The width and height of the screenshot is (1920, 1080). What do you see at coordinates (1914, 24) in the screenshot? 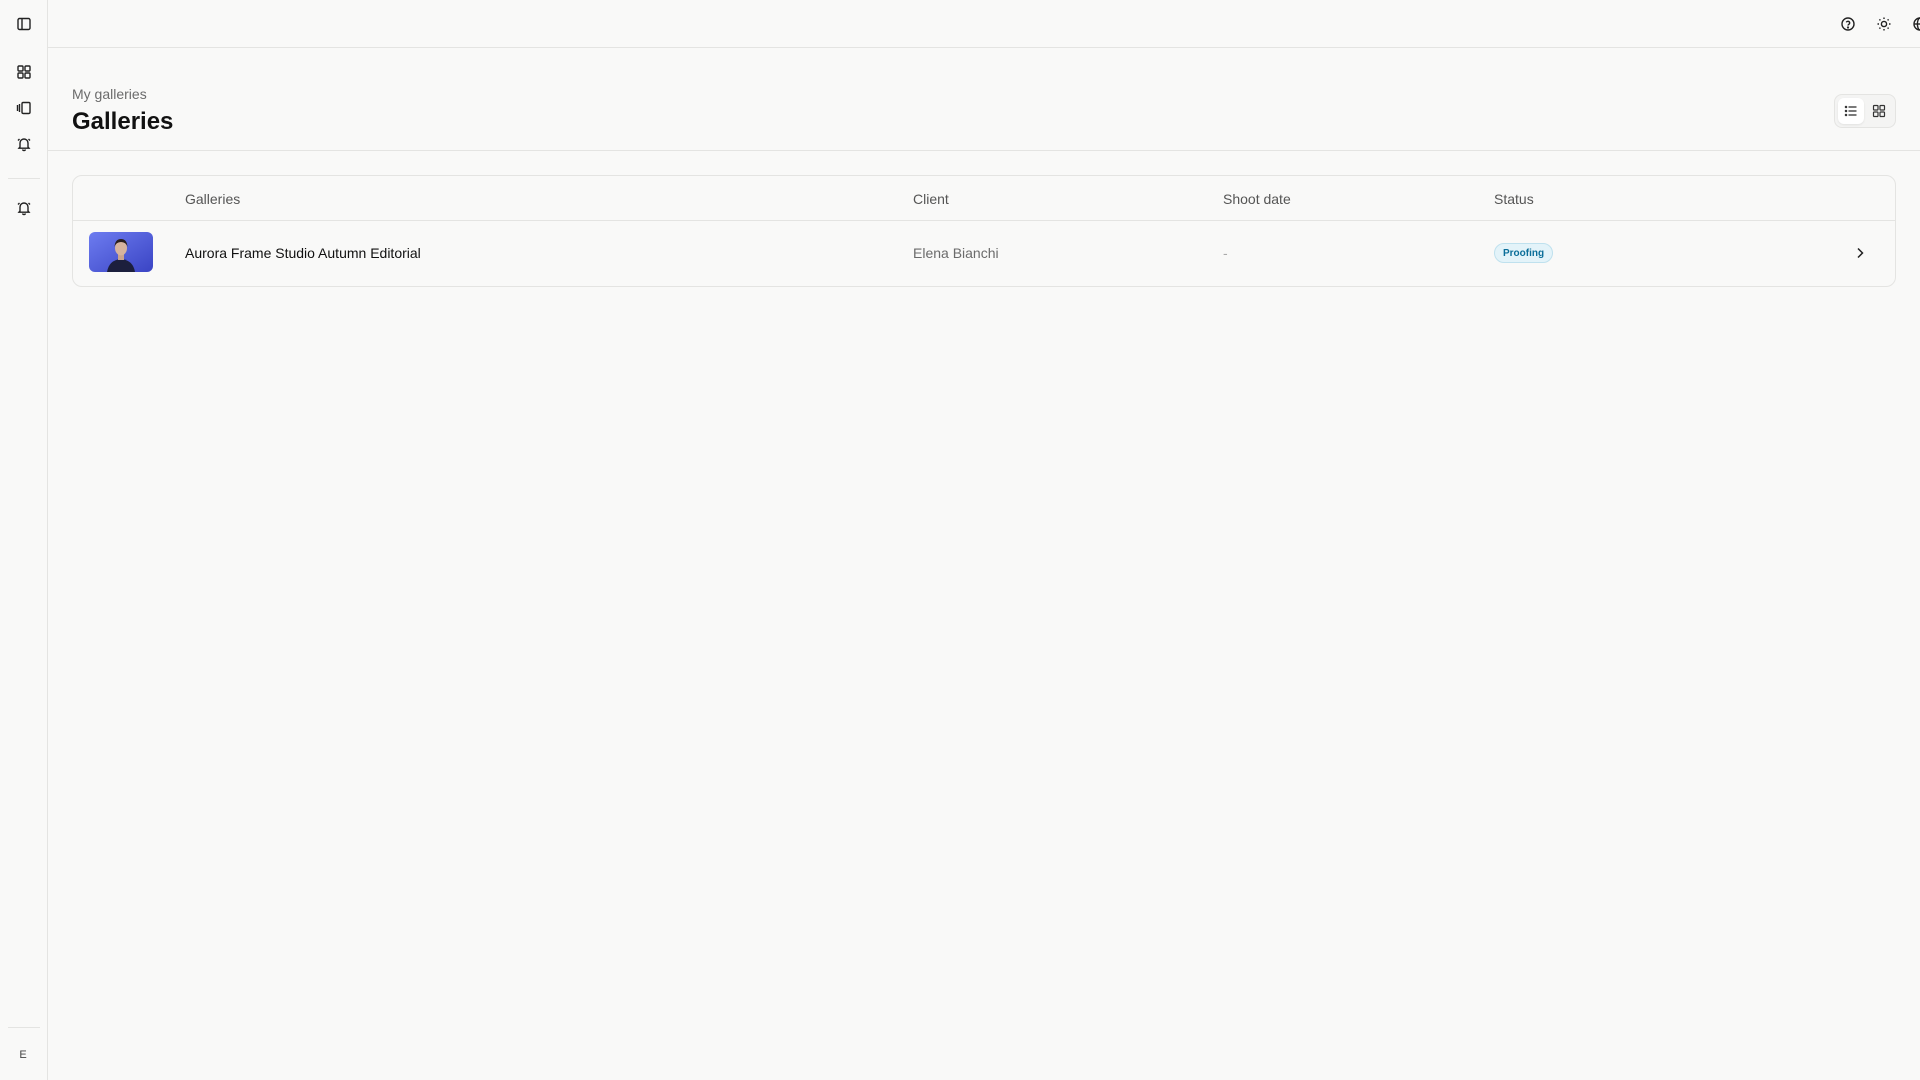
I see `language-icon` at bounding box center [1914, 24].